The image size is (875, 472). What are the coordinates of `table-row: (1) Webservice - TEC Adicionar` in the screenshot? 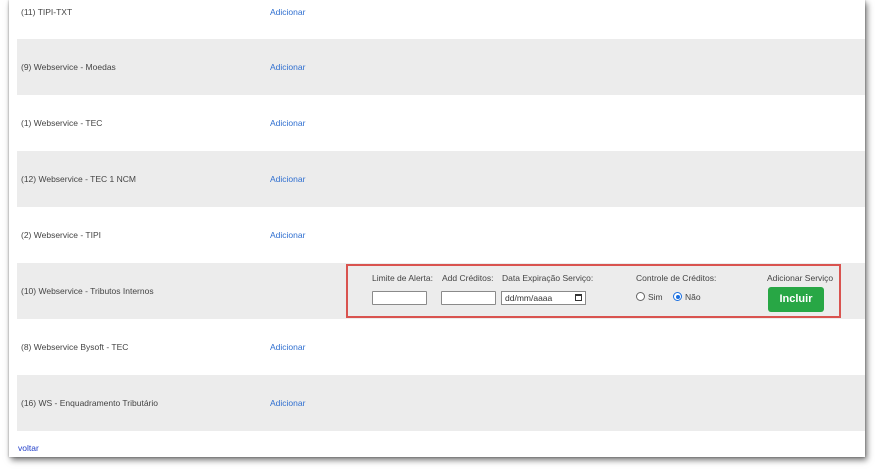 It's located at (441, 123).